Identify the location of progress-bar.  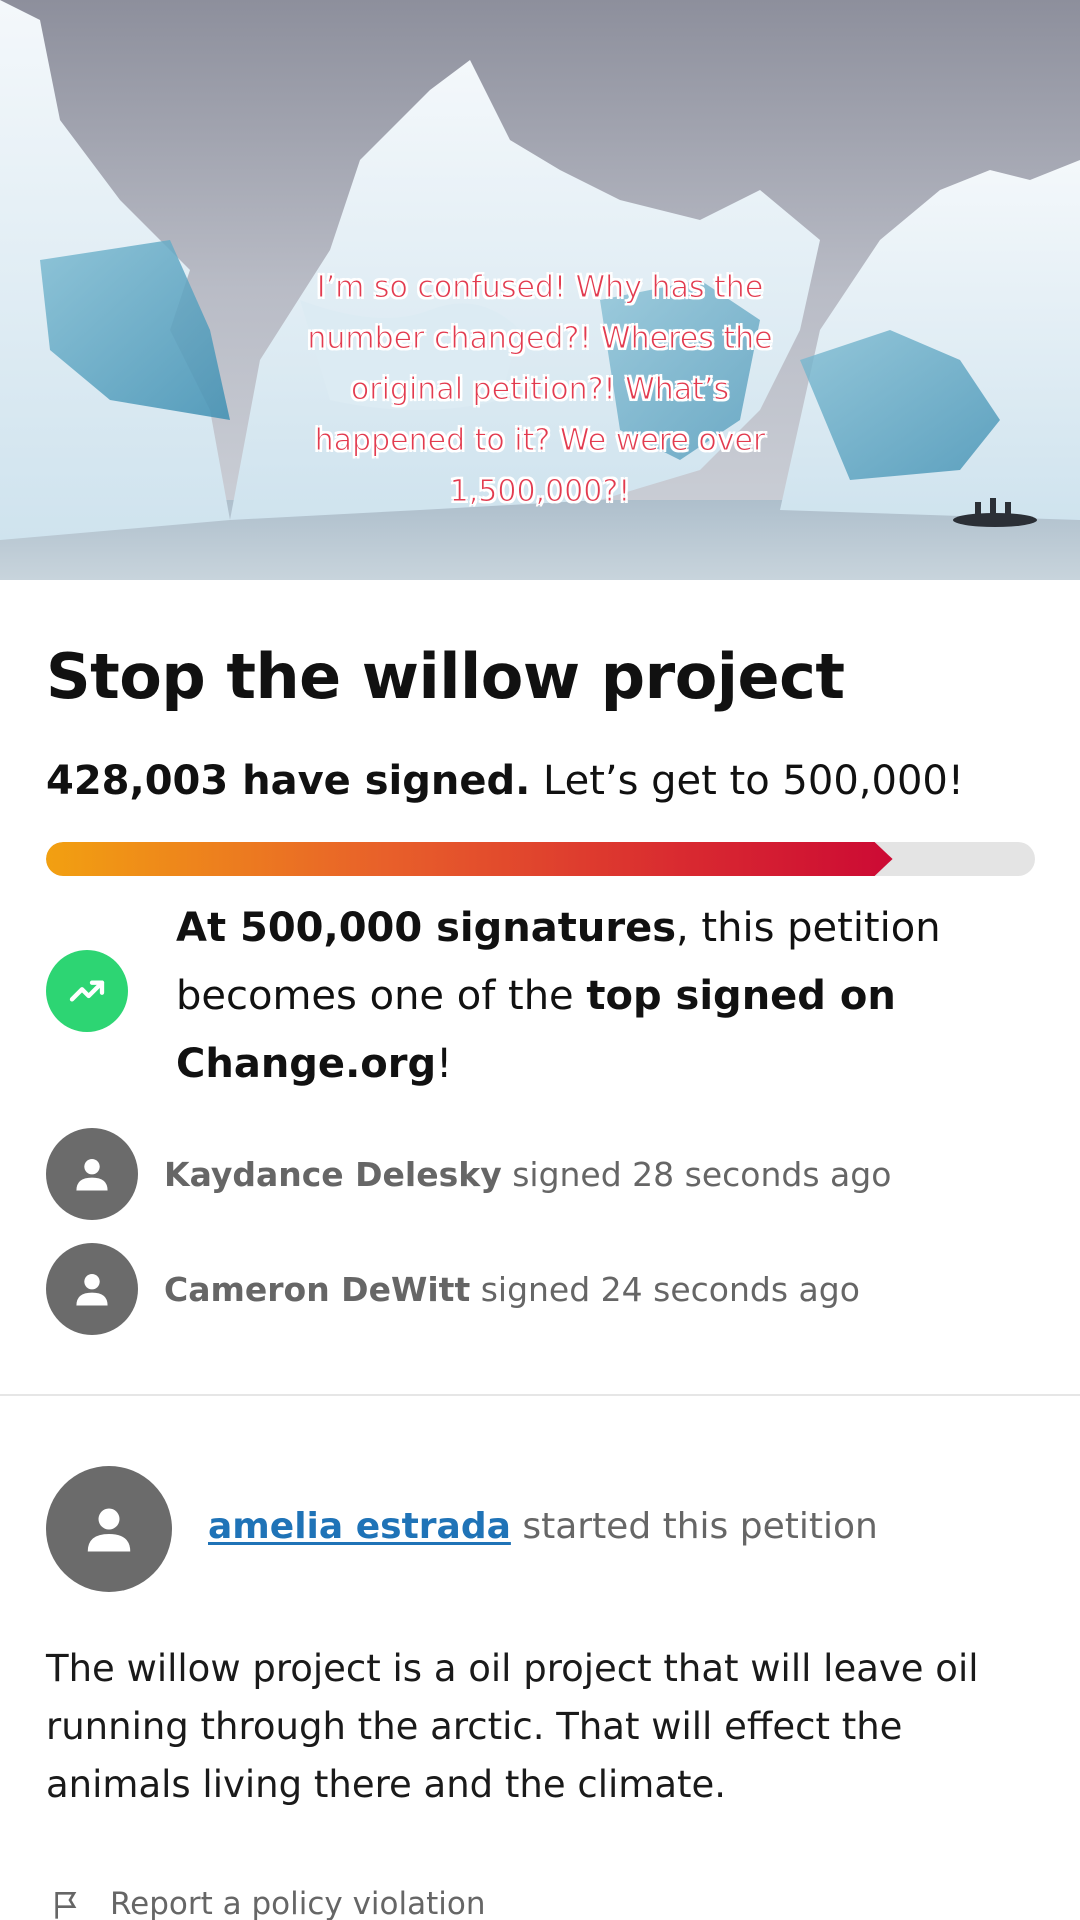
(540, 859).